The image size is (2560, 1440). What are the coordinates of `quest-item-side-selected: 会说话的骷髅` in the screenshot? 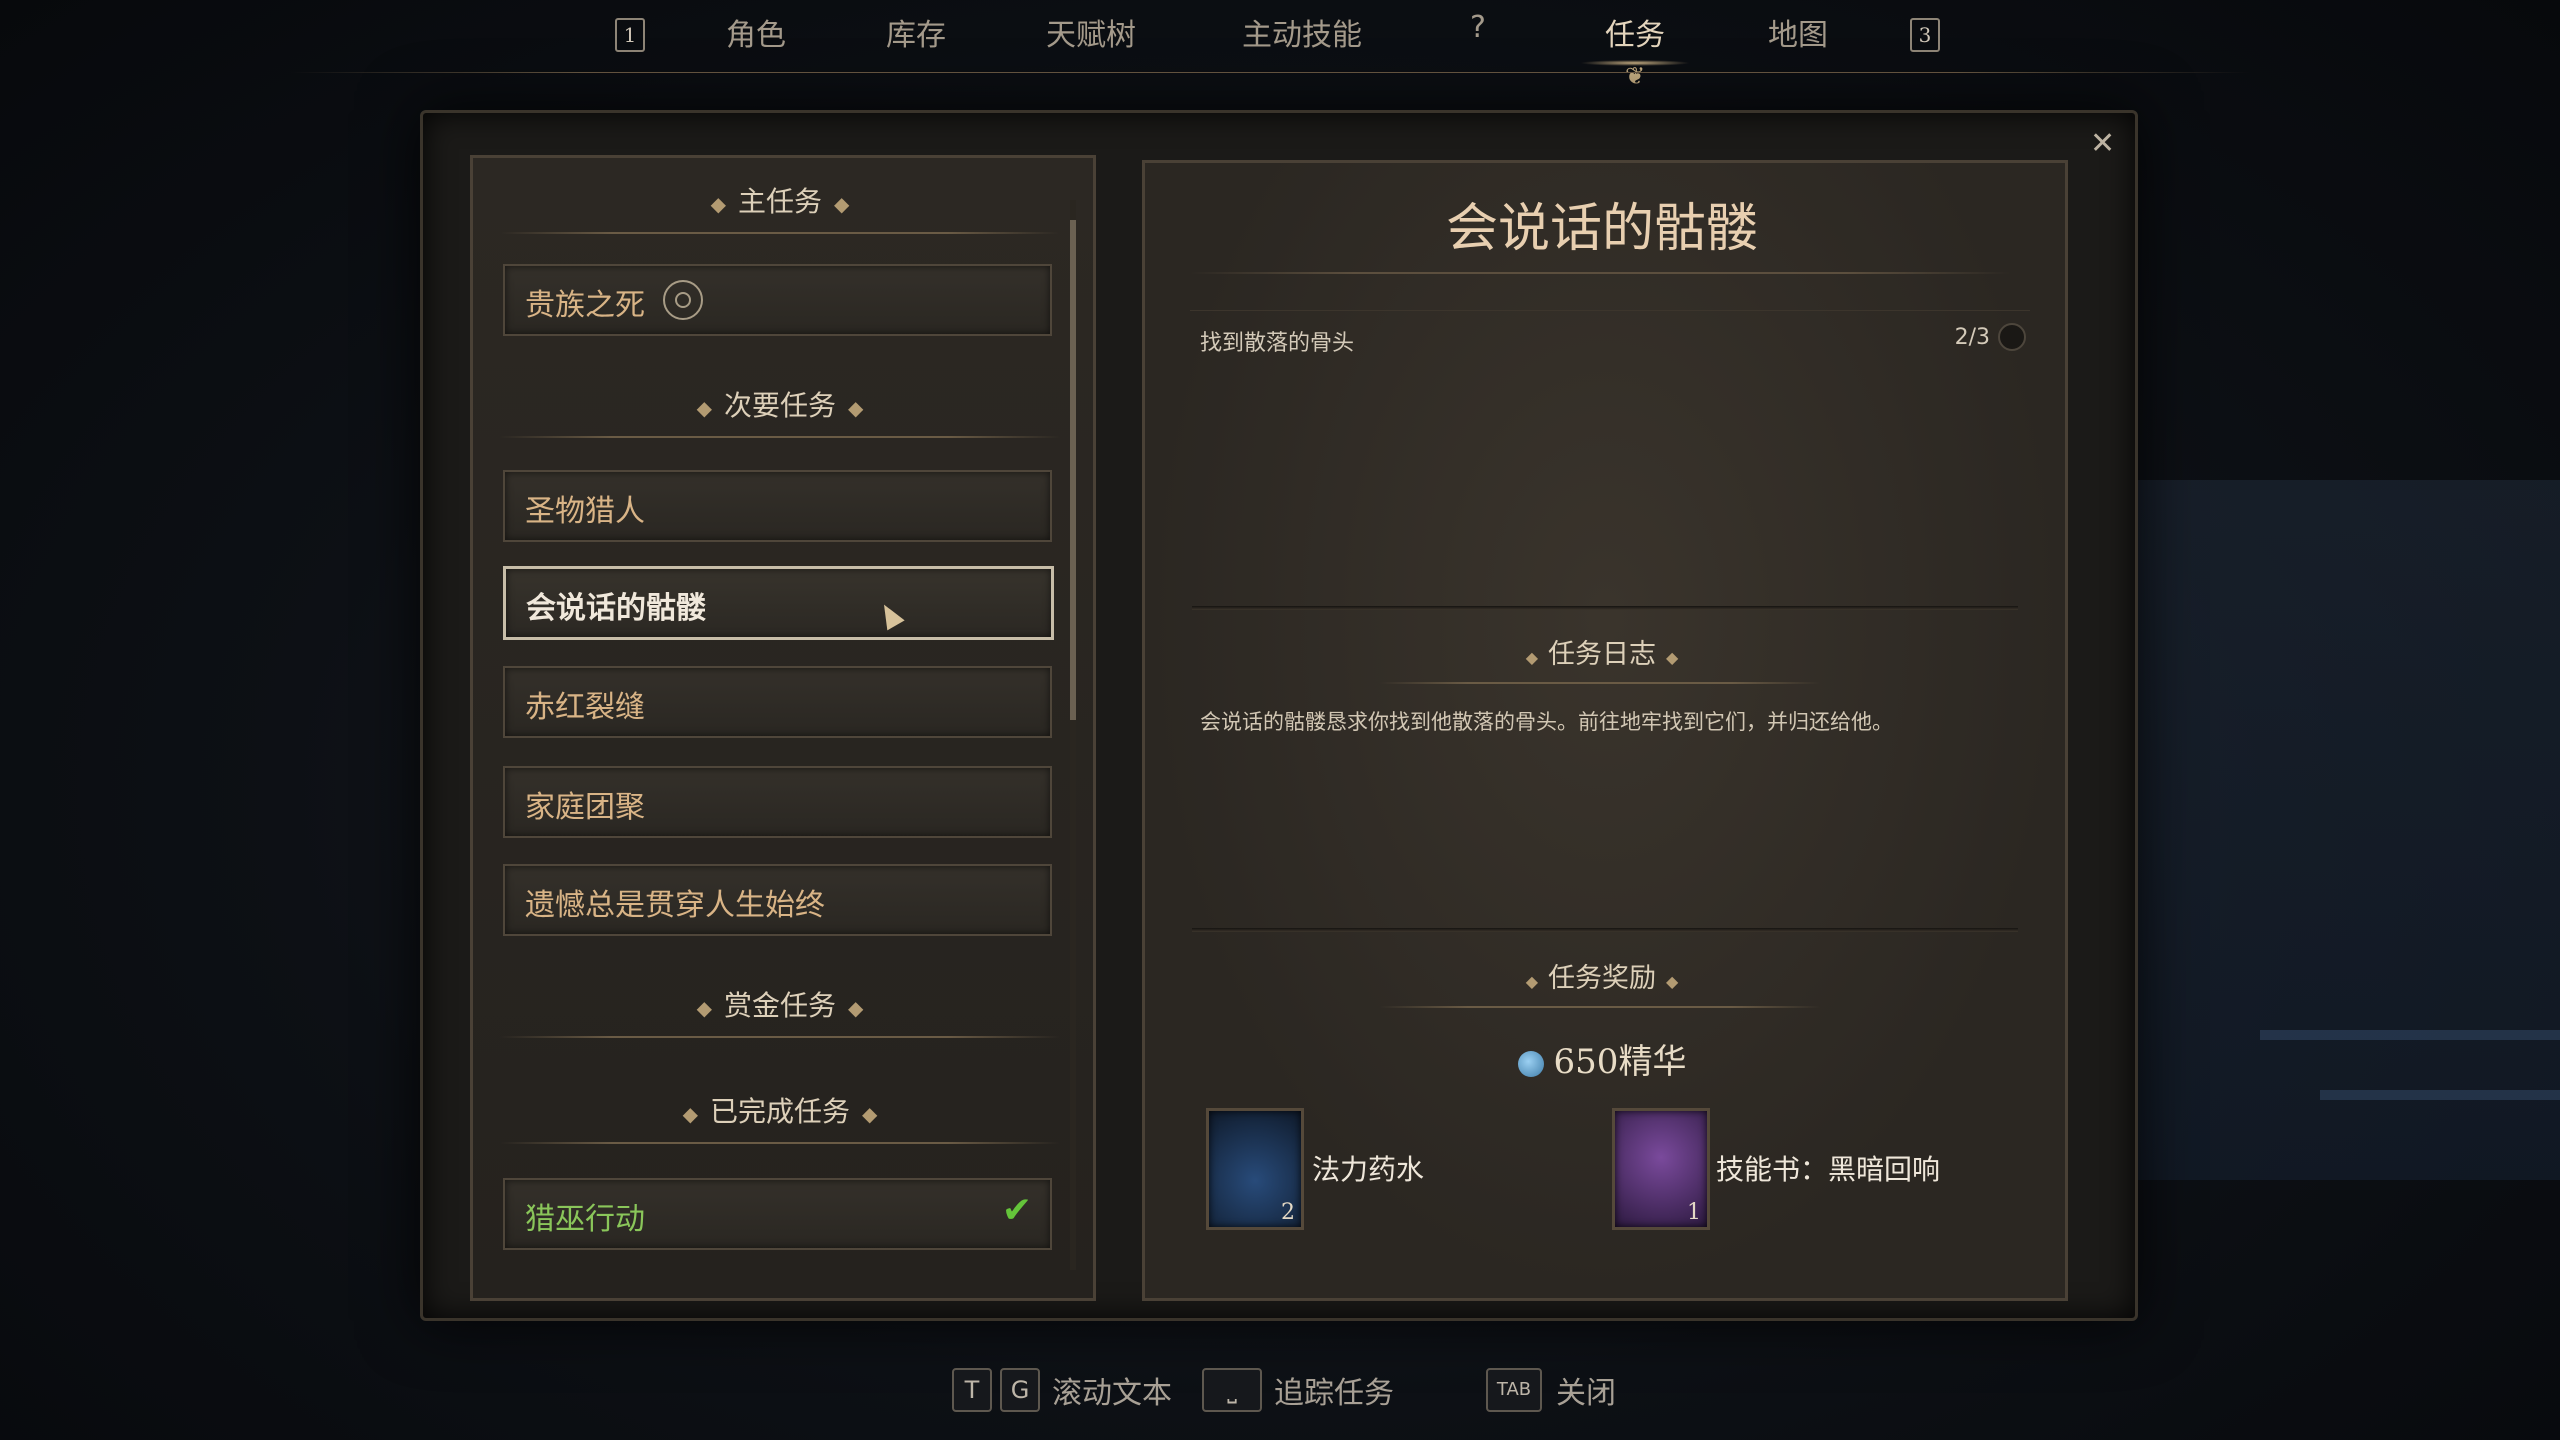 It's located at (778, 603).